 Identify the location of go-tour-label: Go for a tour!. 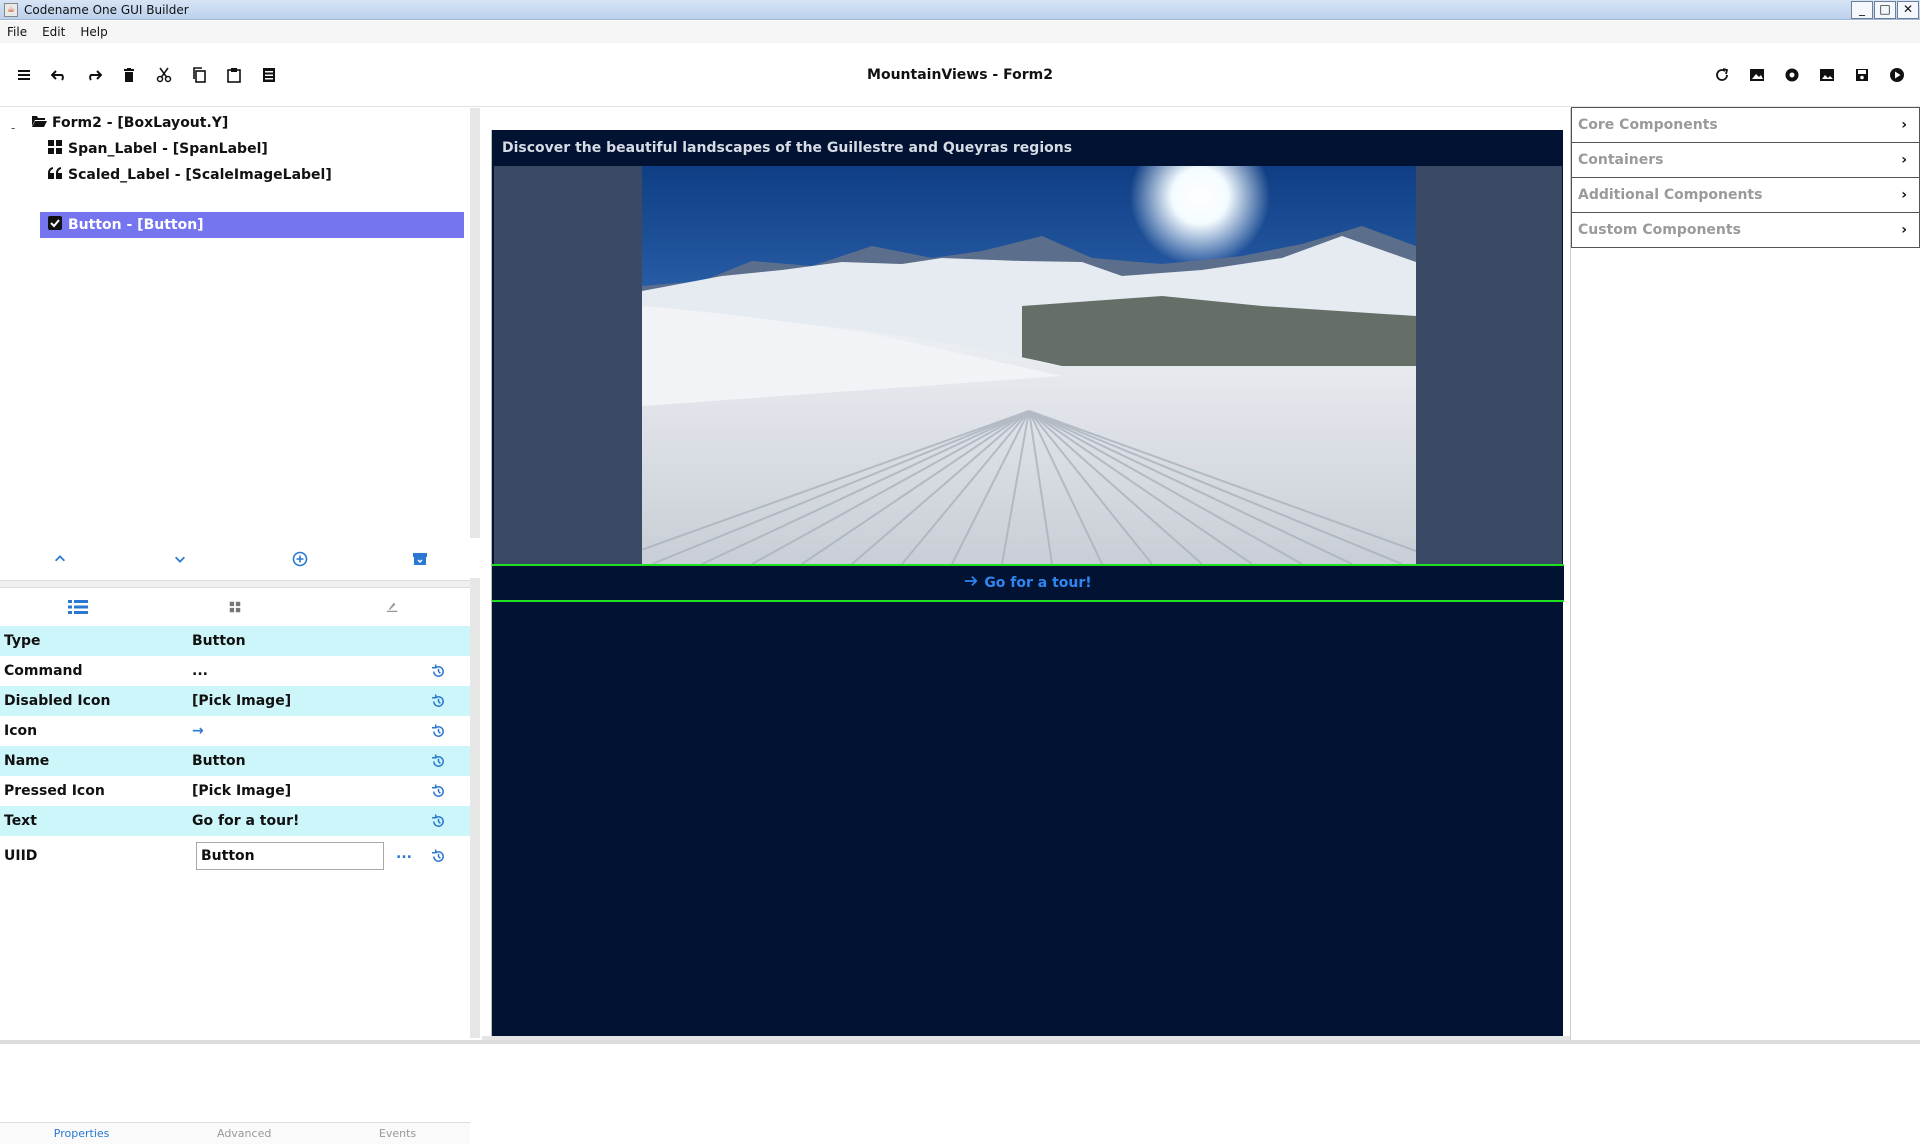
(1038, 583).